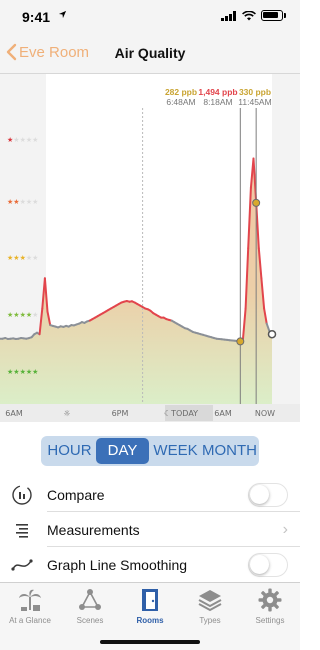  What do you see at coordinates (217, 102) in the screenshot?
I see `marker-time-label: 8:18AM` at bounding box center [217, 102].